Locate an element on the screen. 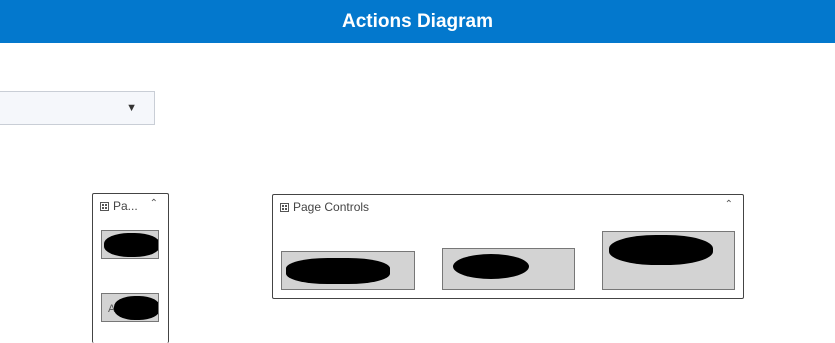 Image resolution: width=835 pixels, height=343 pixels. controls-panel-small: Pa... ⌃ A is located at coordinates (130, 268).